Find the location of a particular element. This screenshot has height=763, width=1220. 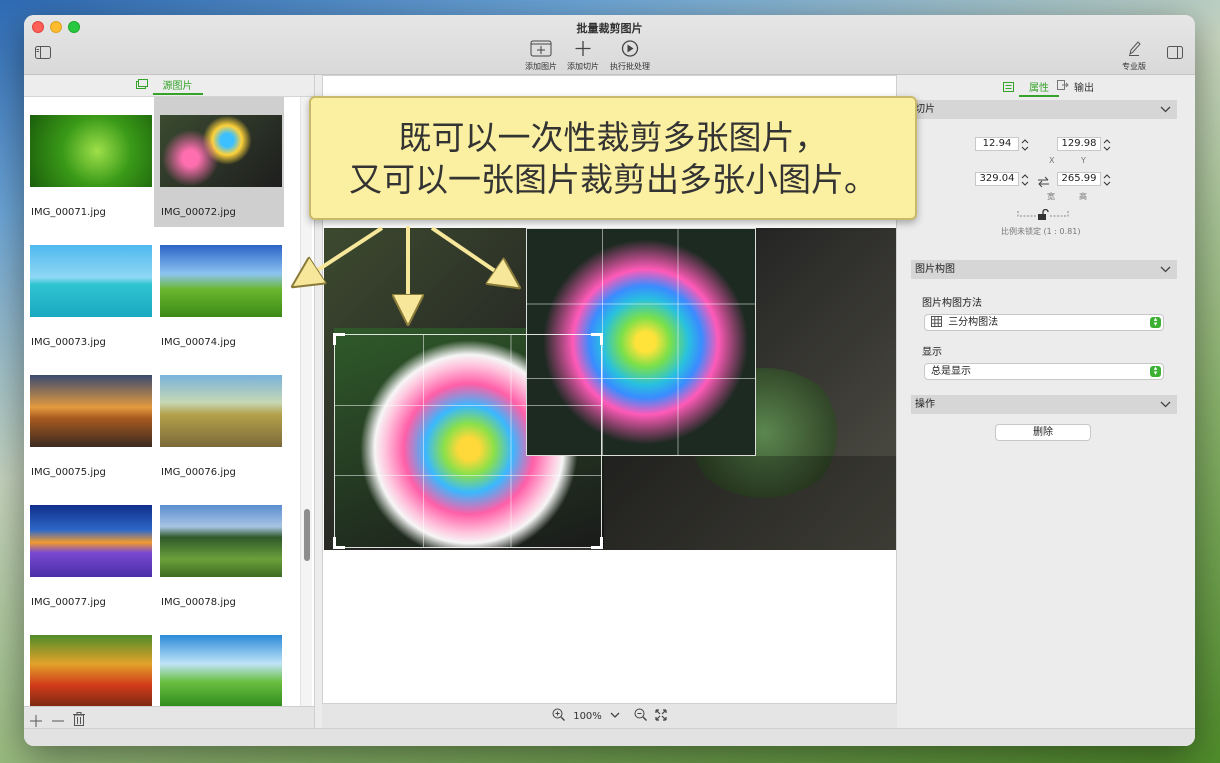

width-label: 宽 is located at coordinates (1051, 196).